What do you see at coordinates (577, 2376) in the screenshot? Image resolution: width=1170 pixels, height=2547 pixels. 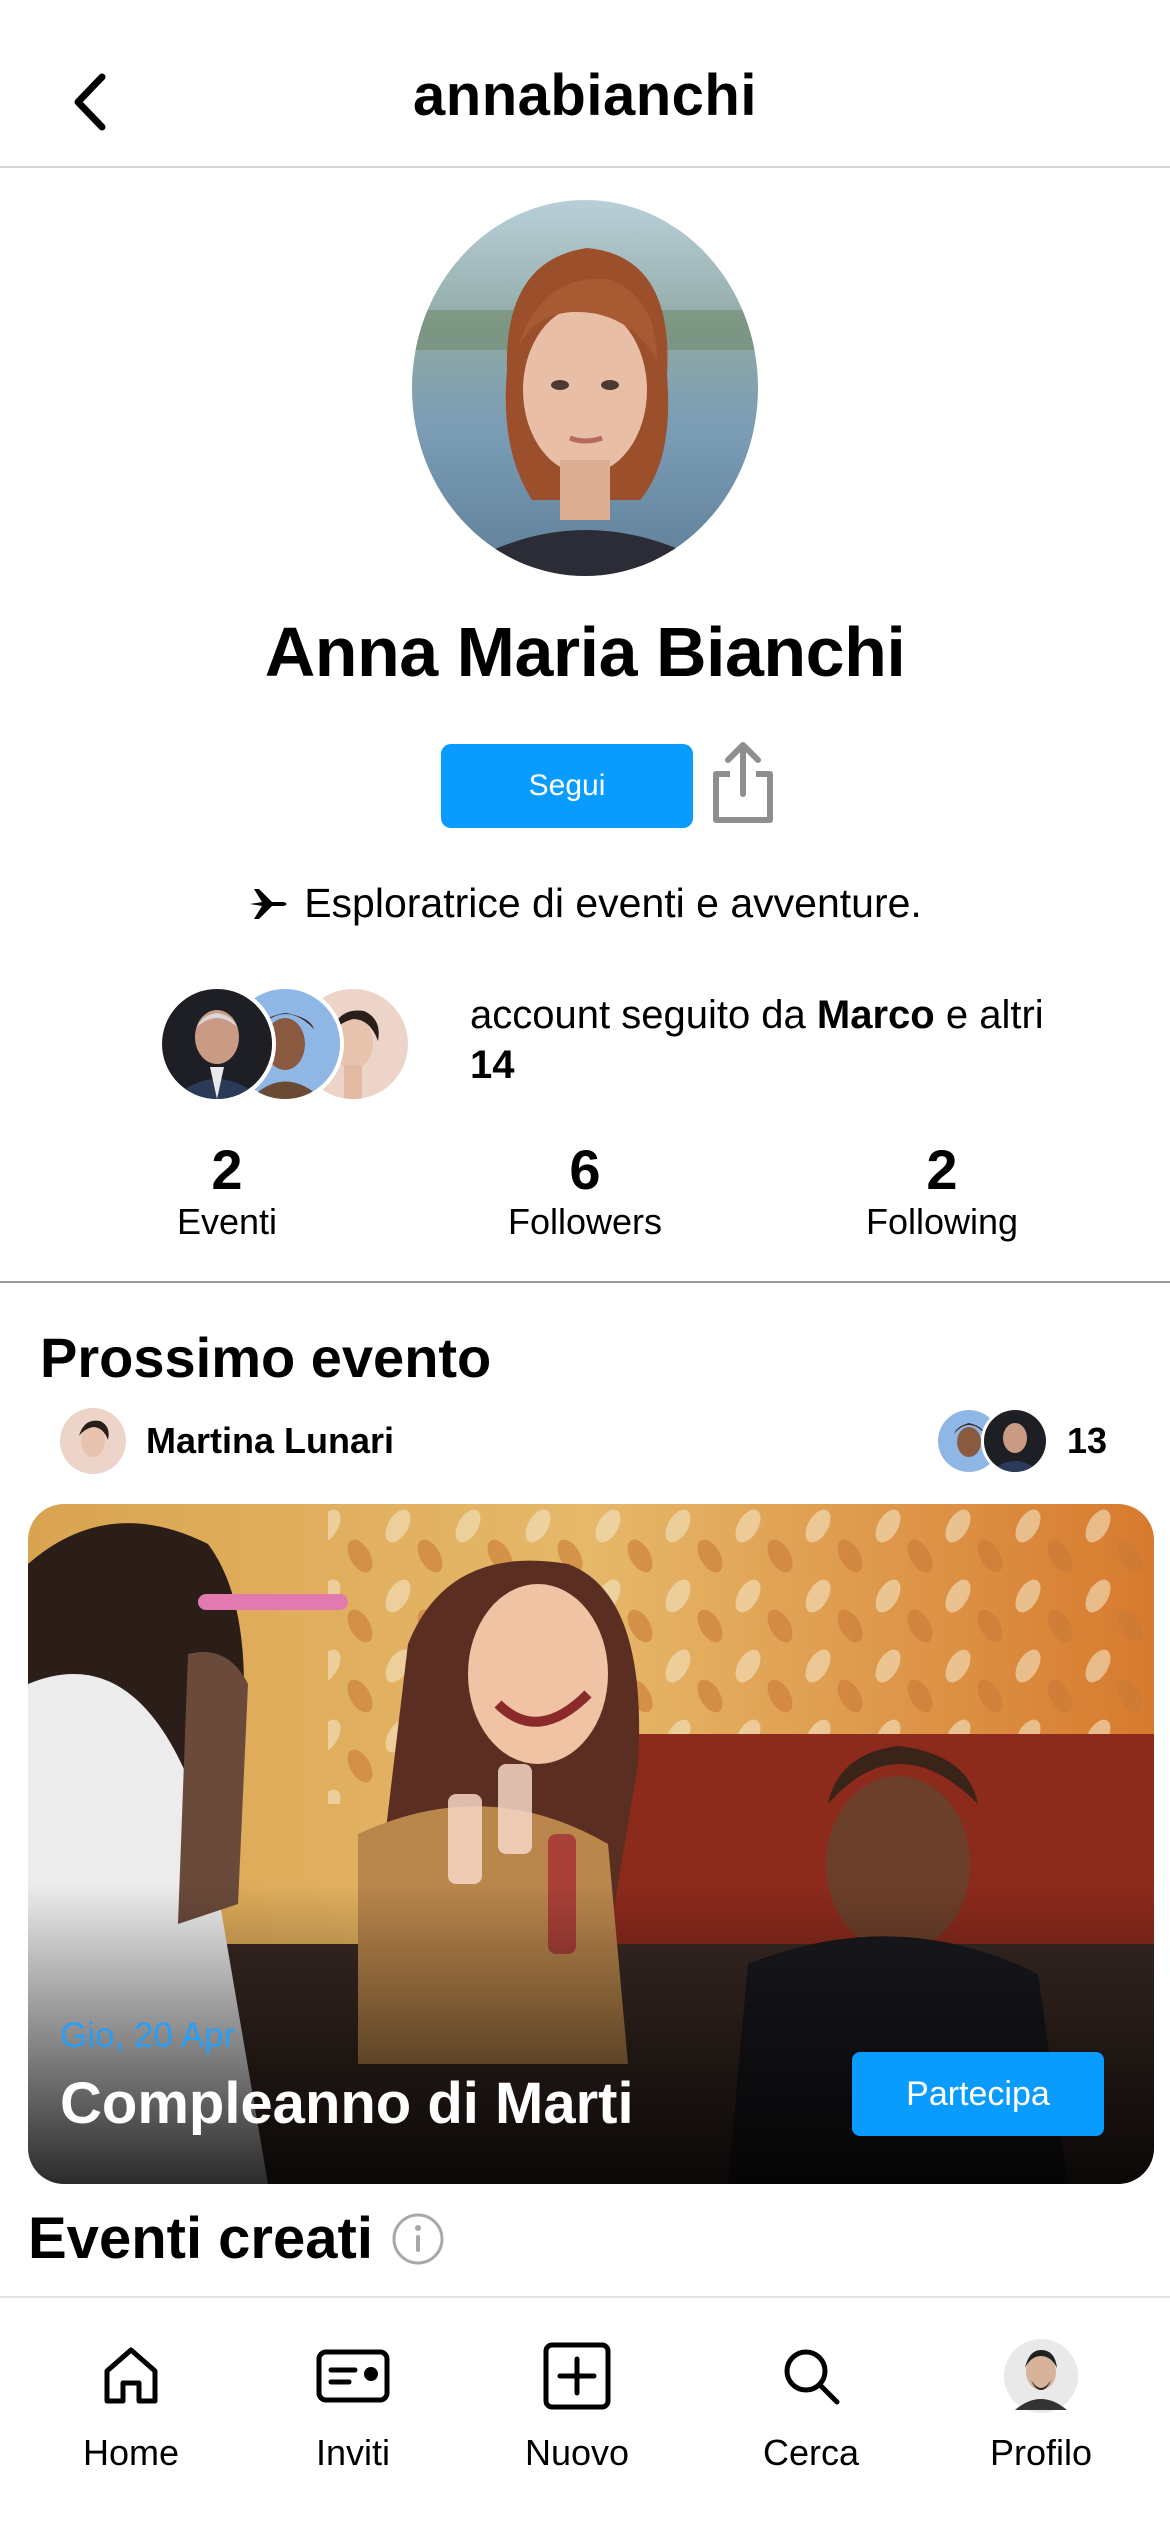 I see `plus-square-icon` at bounding box center [577, 2376].